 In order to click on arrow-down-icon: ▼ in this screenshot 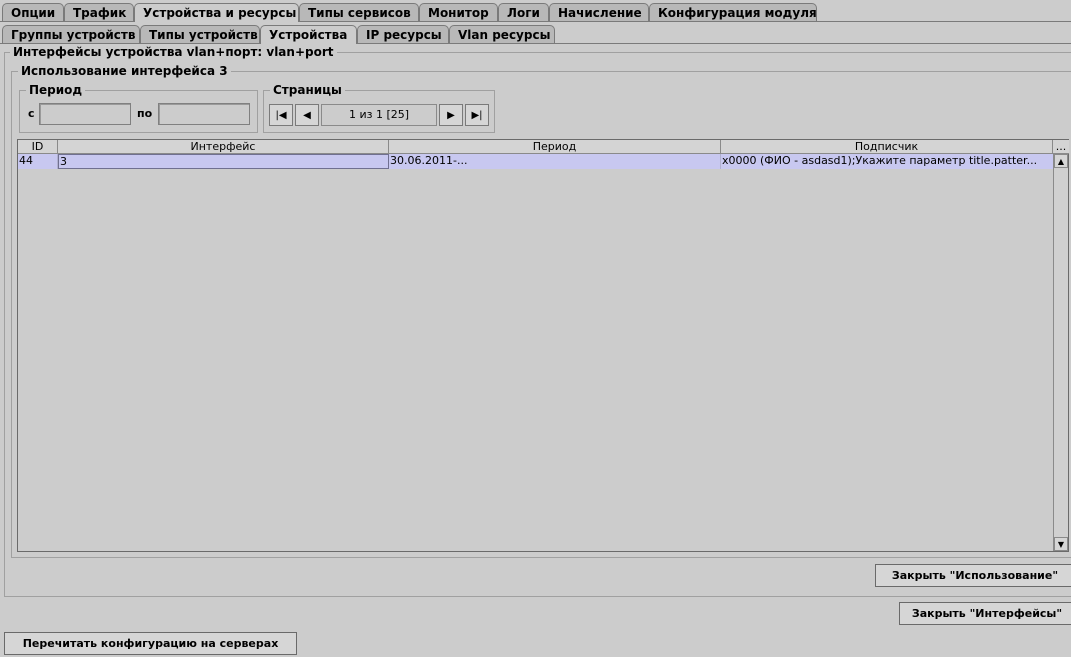, I will do `click(1061, 544)`.